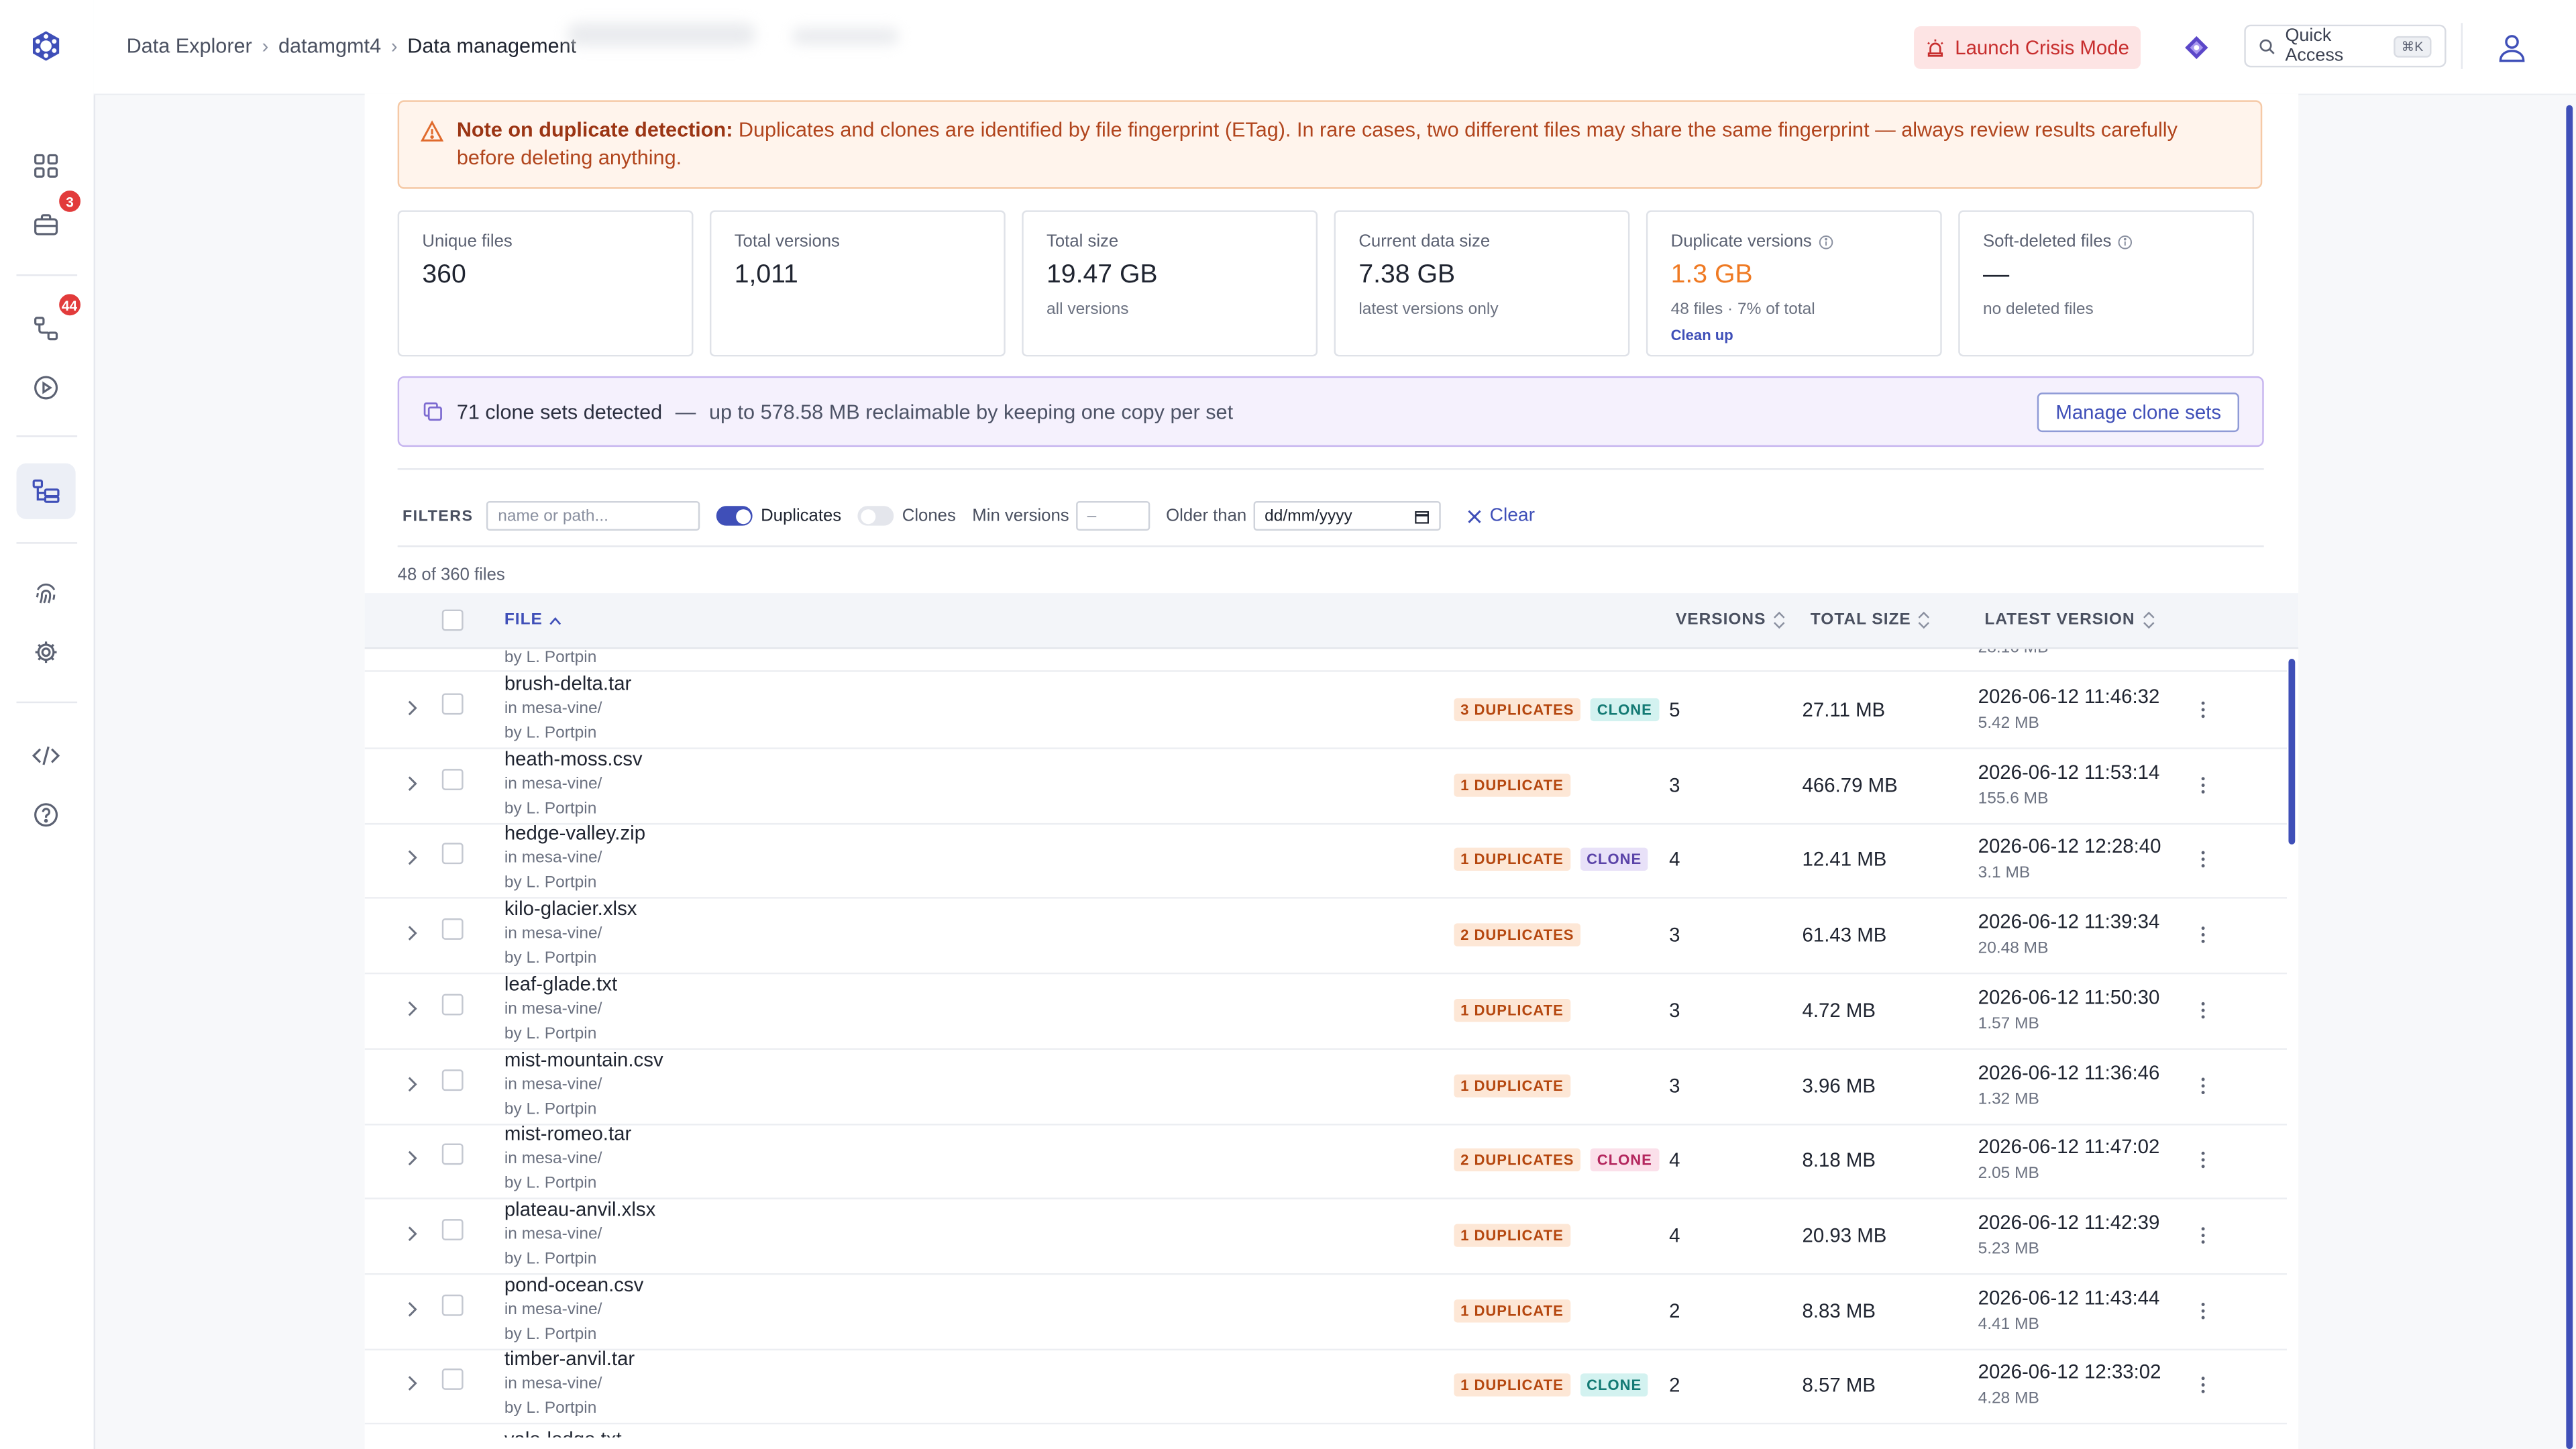  Describe the element at coordinates (1839, 1310) in the screenshot. I see `total-size: 8.83 MB` at that location.